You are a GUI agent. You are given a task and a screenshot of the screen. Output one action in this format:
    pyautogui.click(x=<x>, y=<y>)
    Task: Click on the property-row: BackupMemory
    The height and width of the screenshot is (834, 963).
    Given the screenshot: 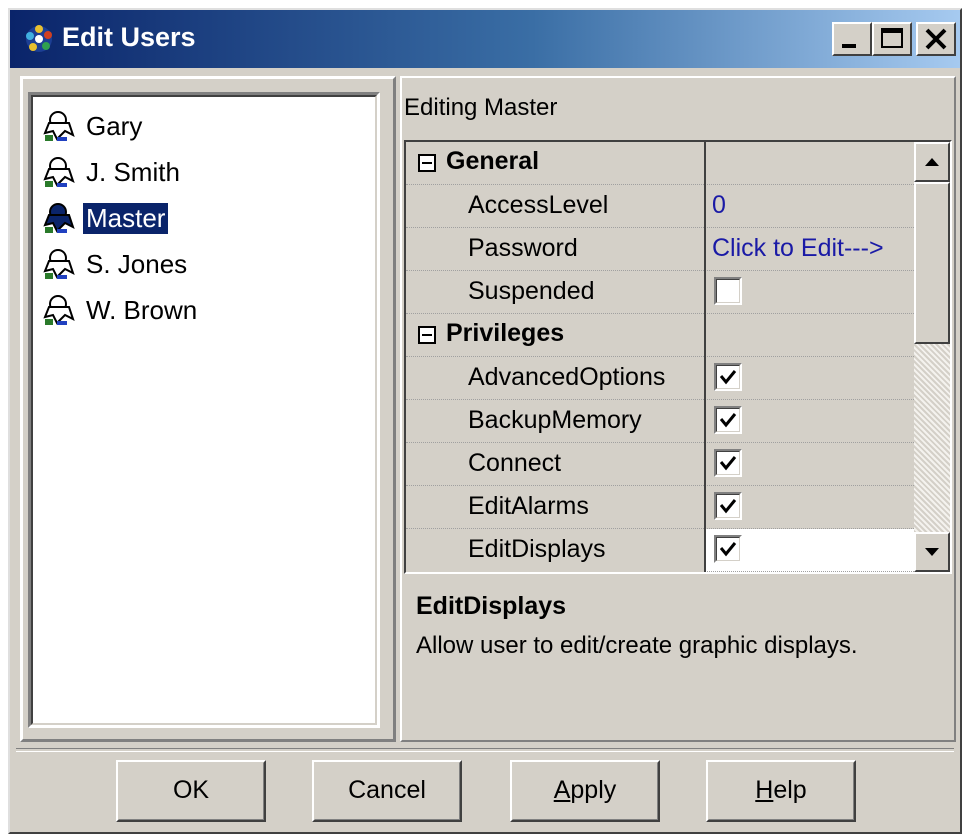 What is the action you would take?
    pyautogui.click(x=660, y=421)
    